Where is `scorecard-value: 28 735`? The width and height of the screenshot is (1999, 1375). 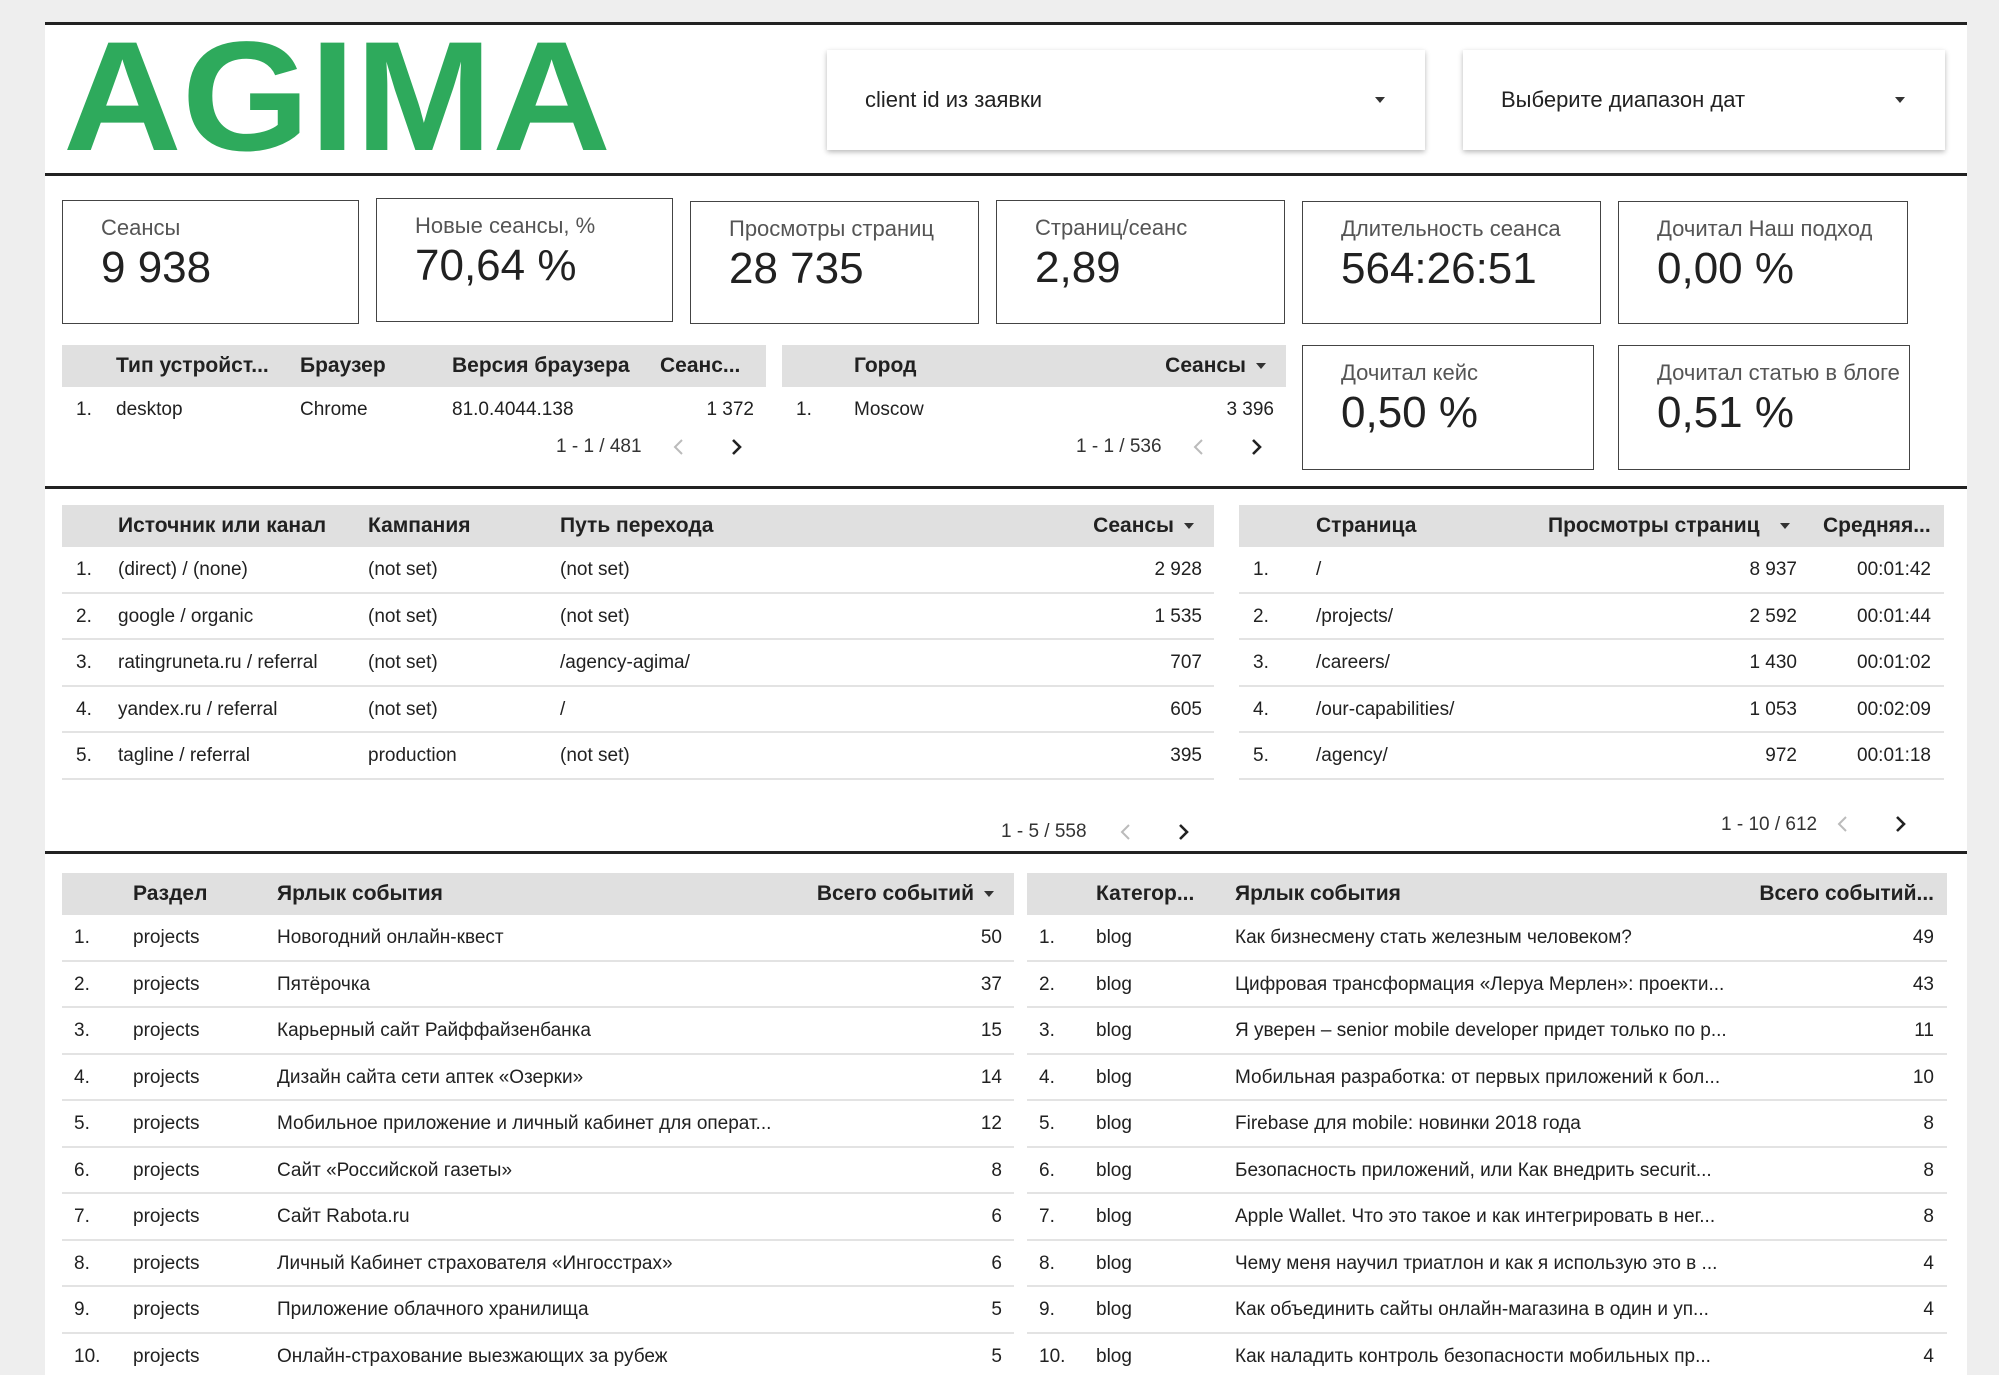 scorecard-value: 28 735 is located at coordinates (796, 268).